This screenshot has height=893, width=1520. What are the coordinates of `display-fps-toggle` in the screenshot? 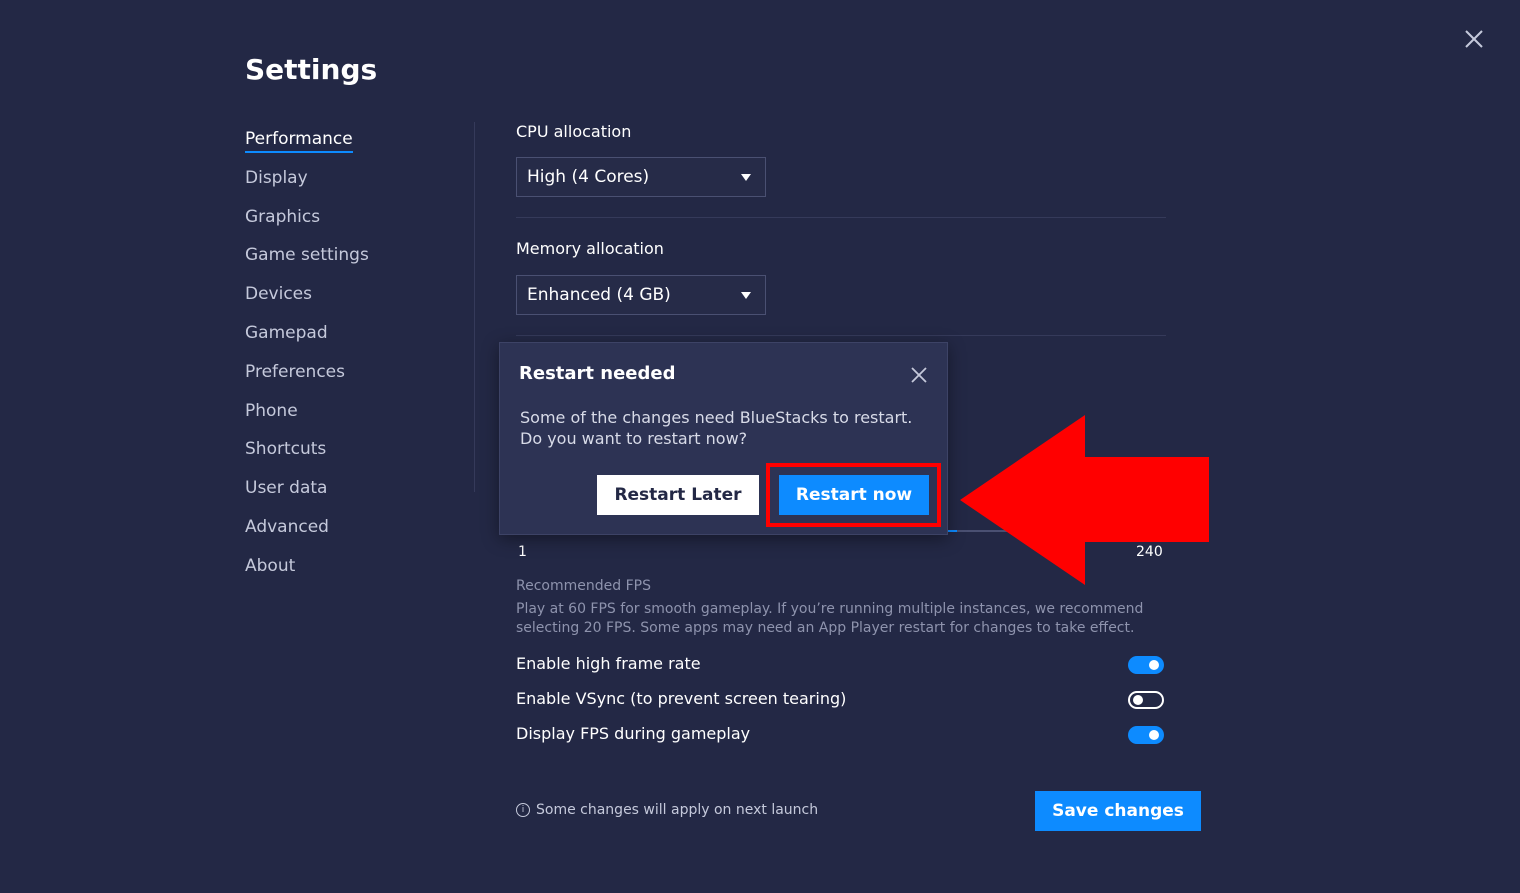 It's located at (1146, 735).